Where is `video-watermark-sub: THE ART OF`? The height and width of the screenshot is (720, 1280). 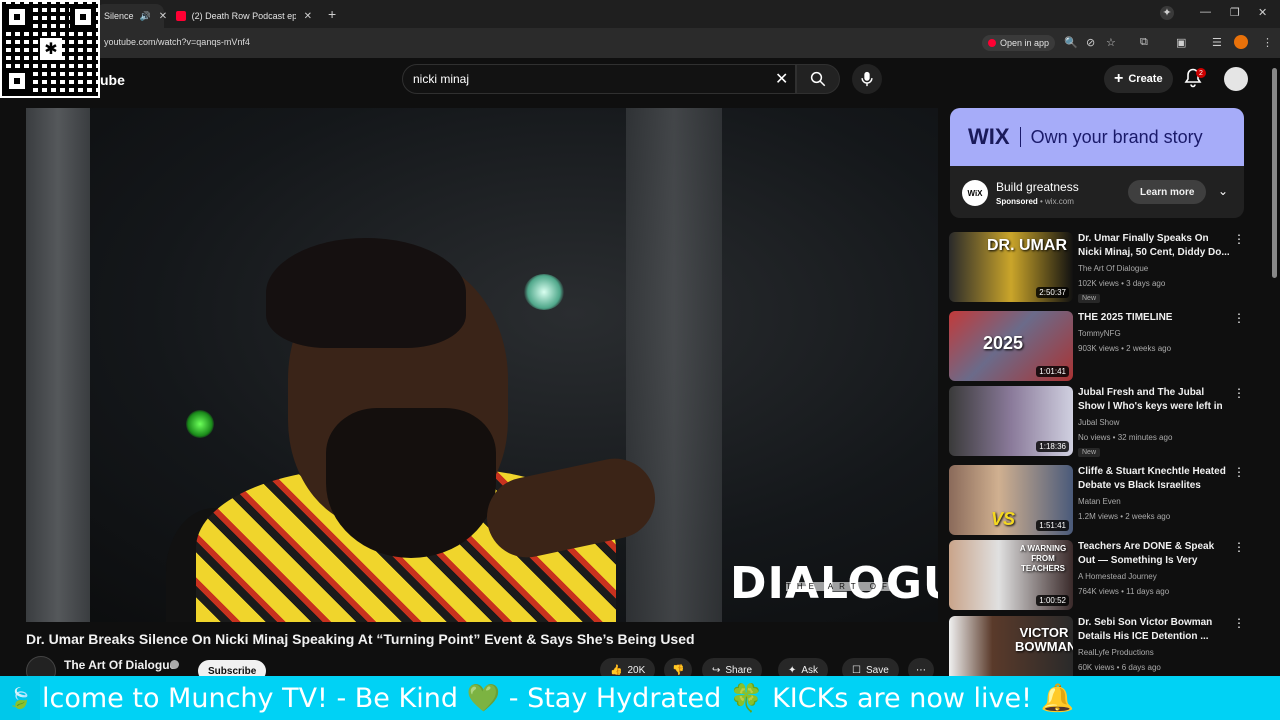
video-watermark-sub: THE ART OF is located at coordinates (839, 586).